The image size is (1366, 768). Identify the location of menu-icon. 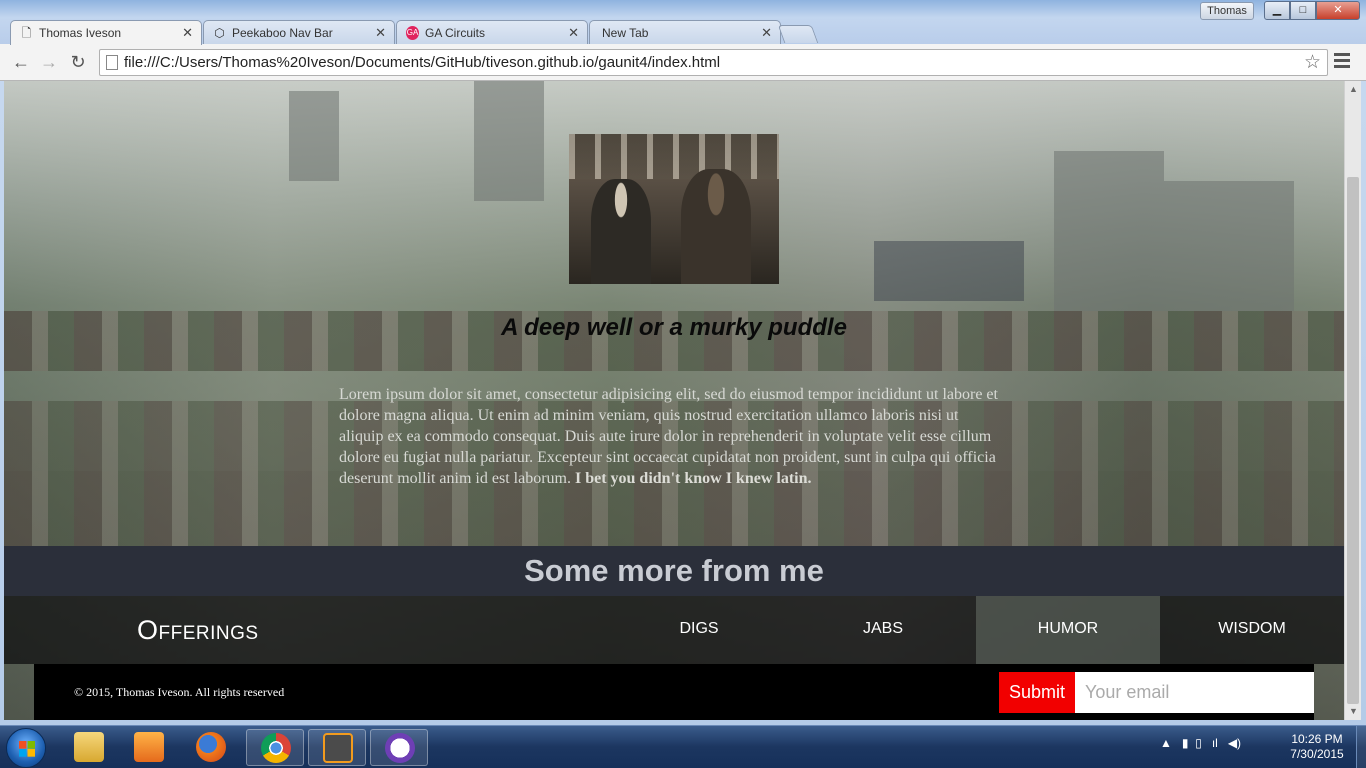
(1342, 62).